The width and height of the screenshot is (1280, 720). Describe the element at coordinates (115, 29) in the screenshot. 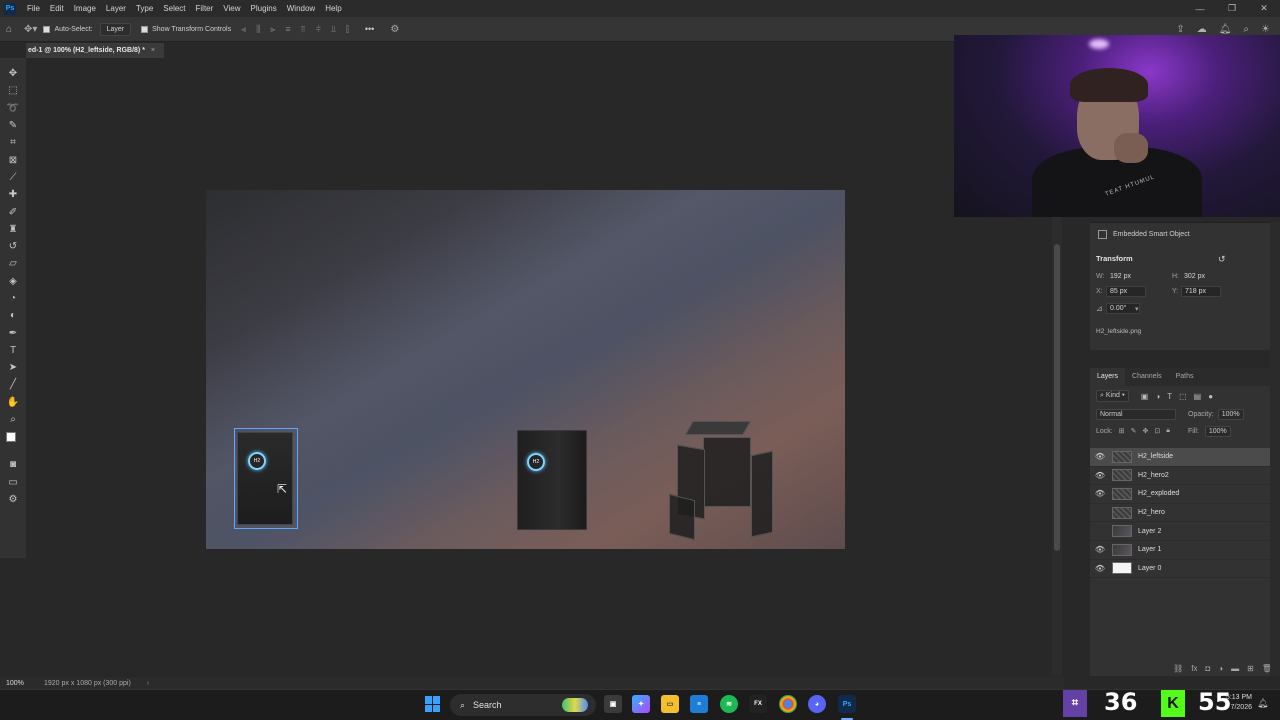

I see `auto-select-target-dropdown: Layer` at that location.